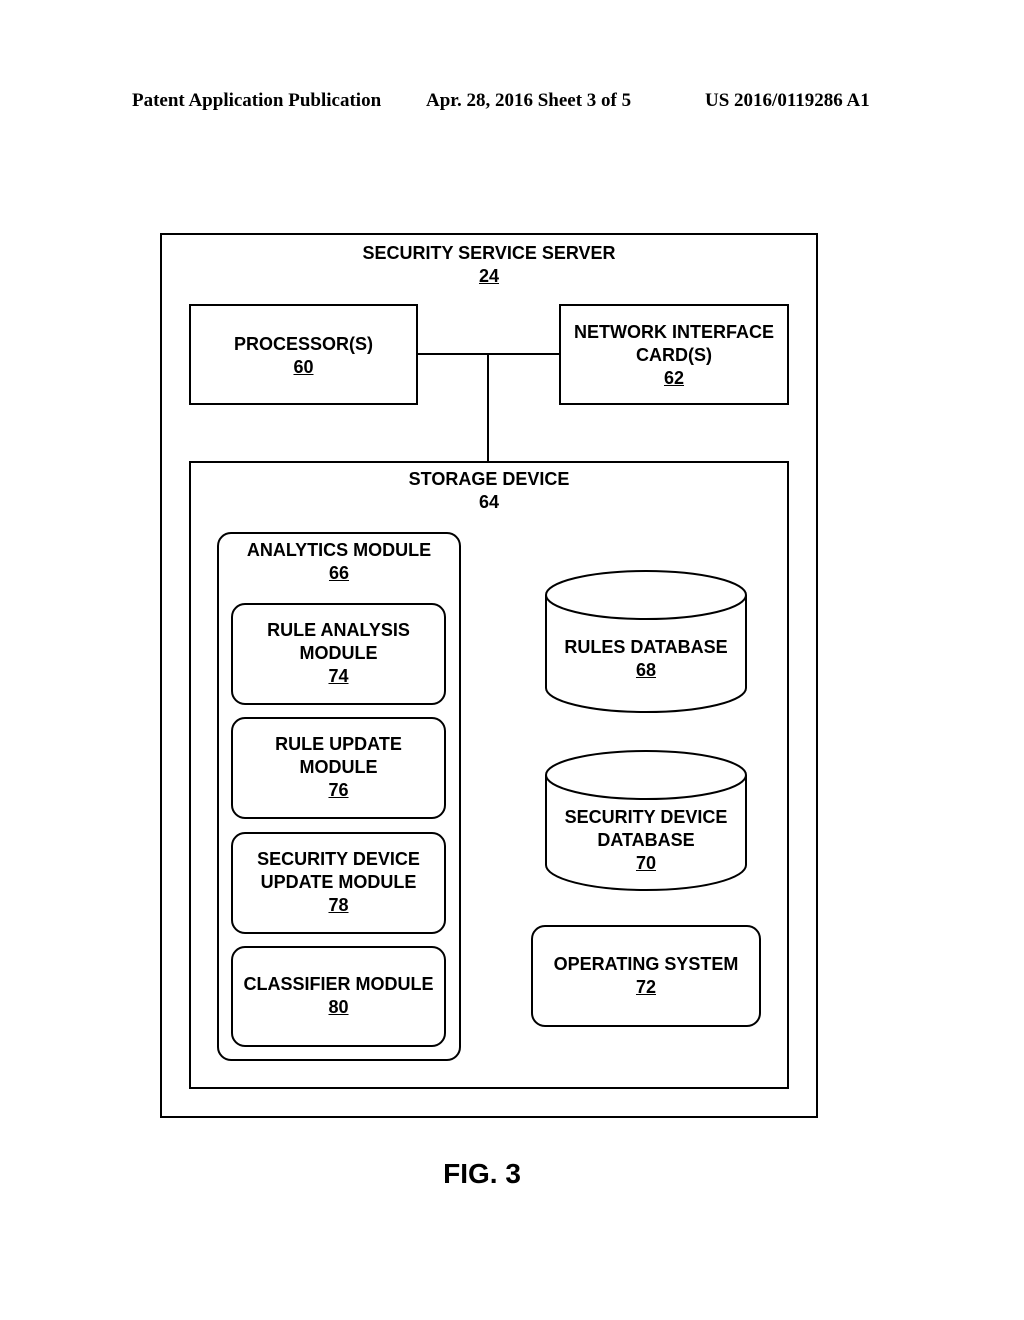 The width and height of the screenshot is (1024, 1320). I want to click on security-device-update-line2: UPDATE MODULE, so click(338, 882).